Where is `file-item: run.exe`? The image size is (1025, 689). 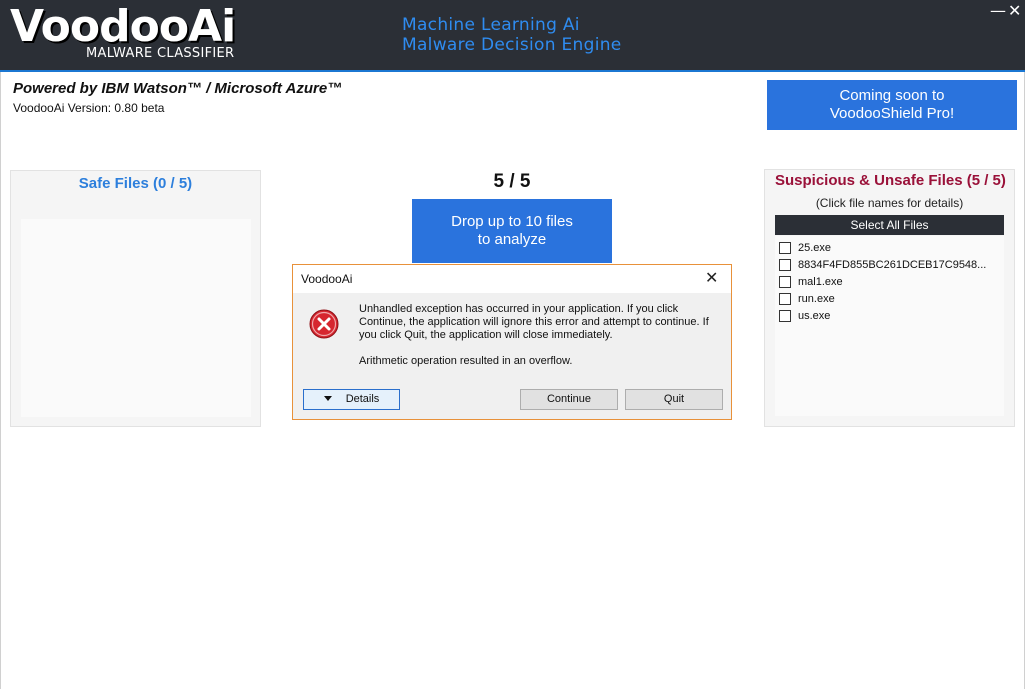 file-item: run.exe is located at coordinates (807, 299).